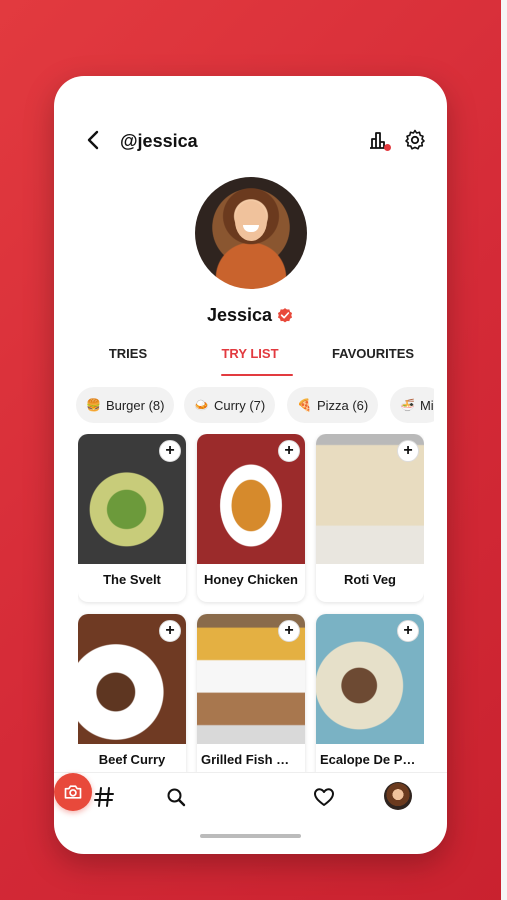 The width and height of the screenshot is (507, 900). I want to click on chip-curry: 🍛 Curry (7), so click(230, 405).